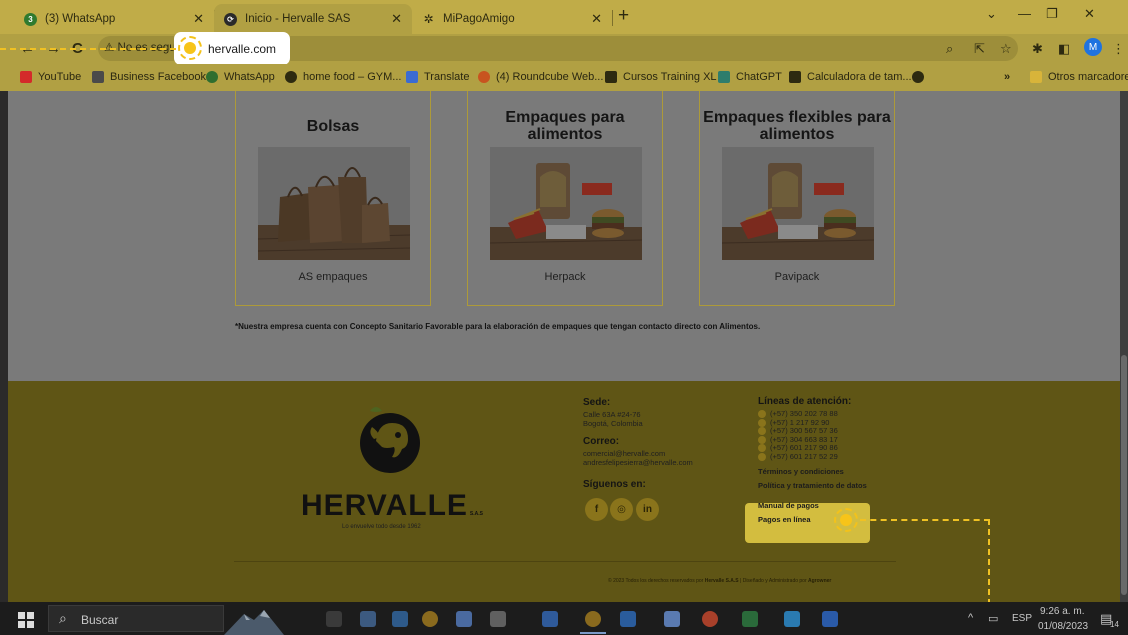 Image resolution: width=1128 pixels, height=635 pixels. I want to click on word-icon, so click(830, 619).